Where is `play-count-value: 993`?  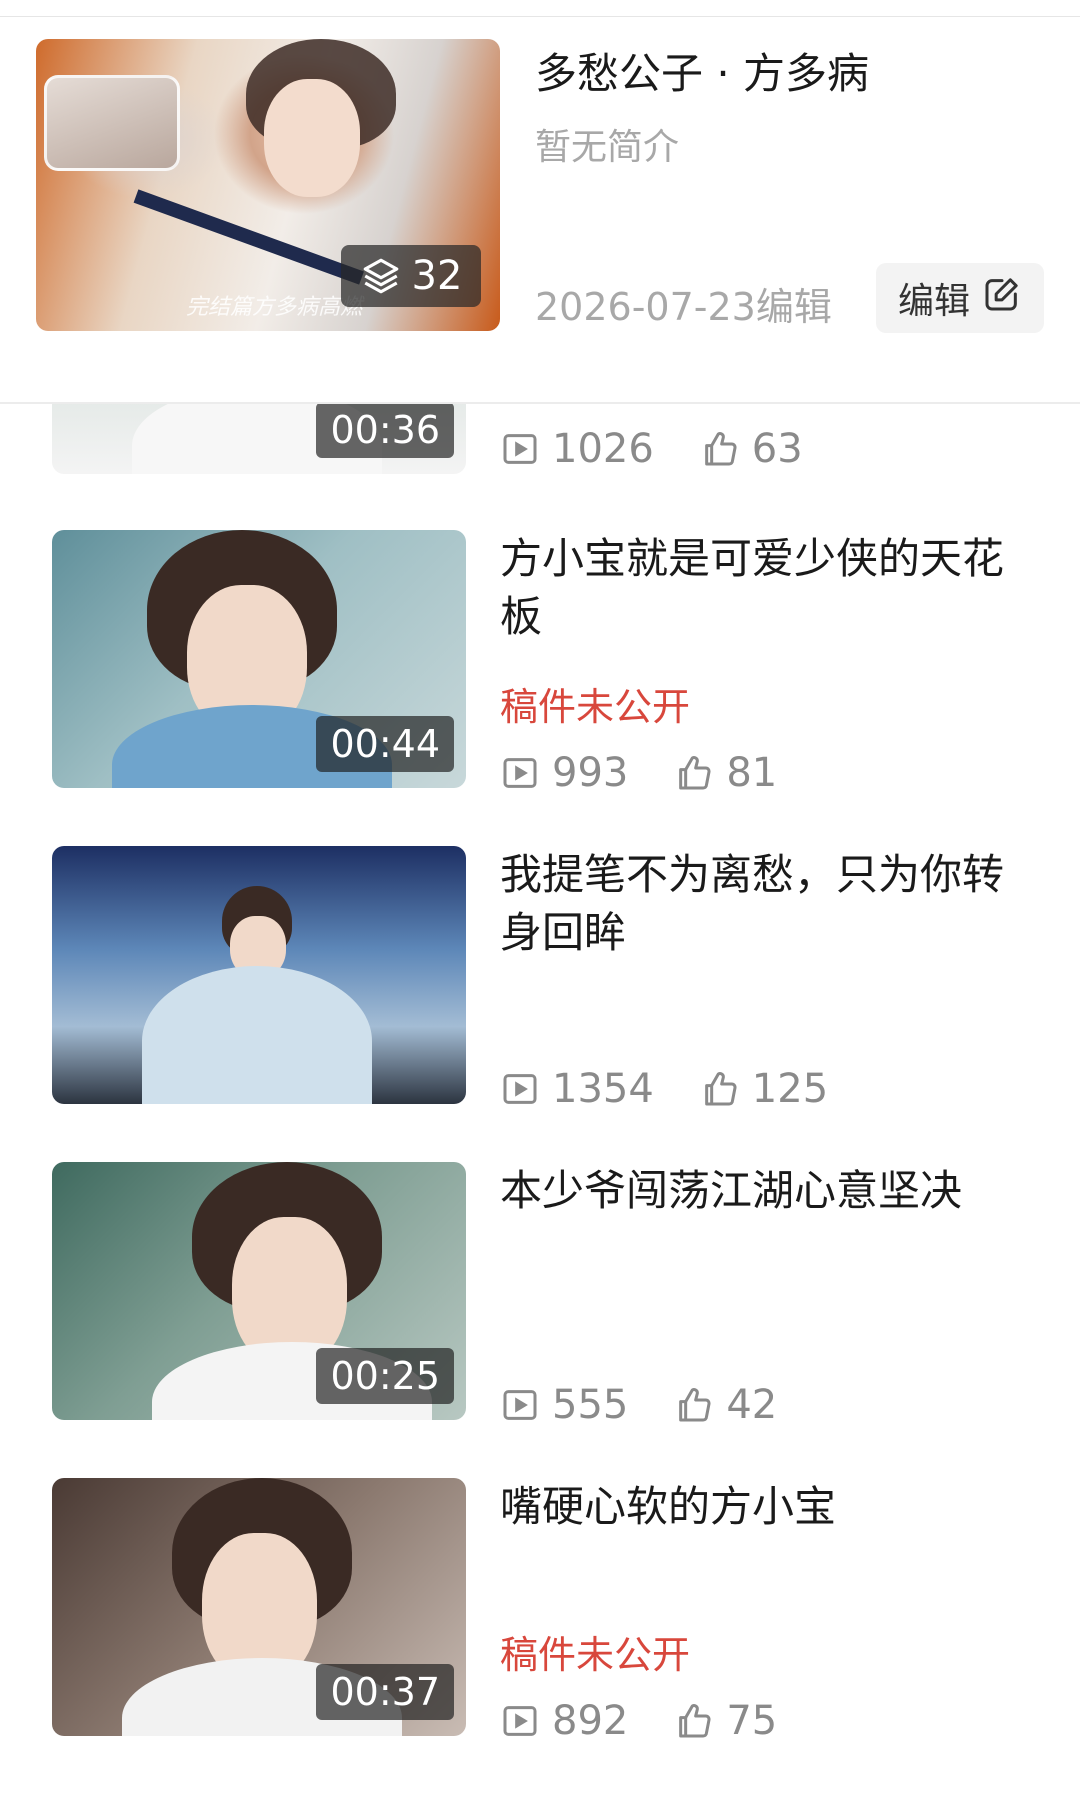 play-count-value: 993 is located at coordinates (590, 773).